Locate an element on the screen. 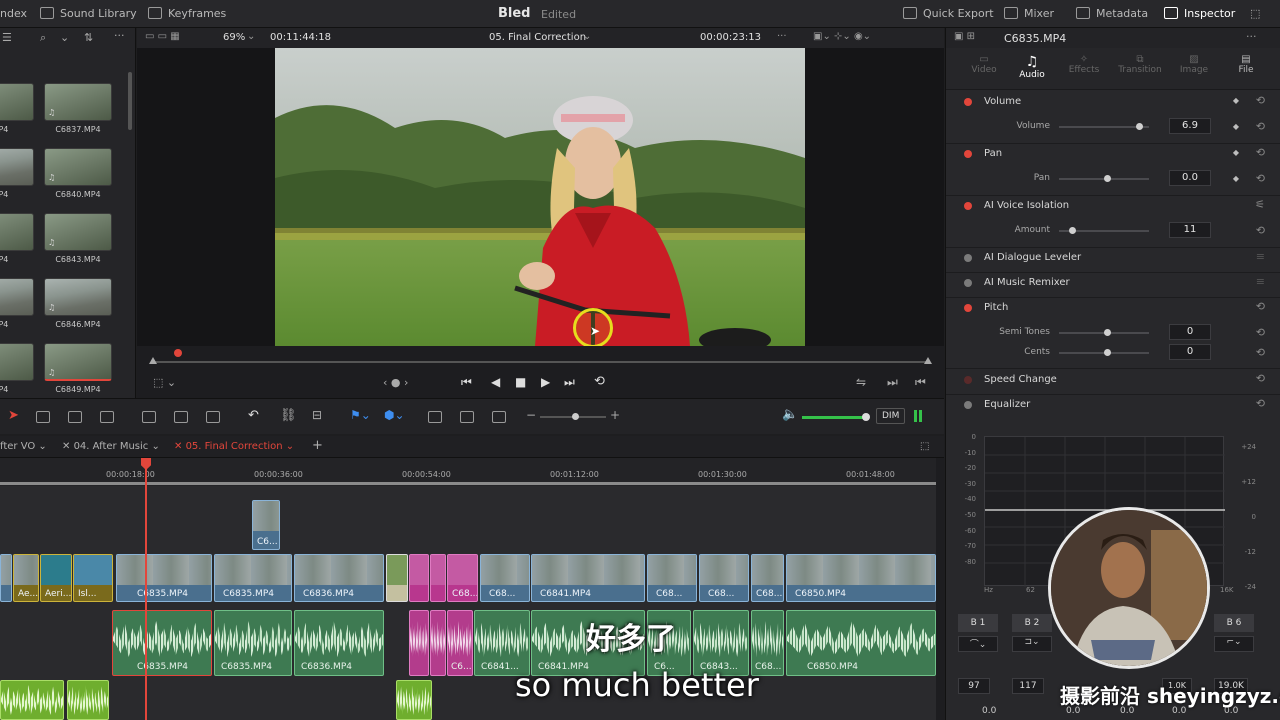 Image resolution: width=1280 pixels, height=720 pixels. band-6-type: ⌐⌄ is located at coordinates (1234, 644).